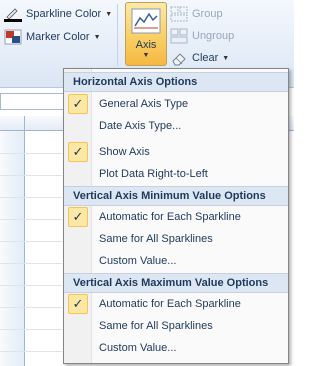  What do you see at coordinates (179, 36) in the screenshot?
I see `ungroup-icon` at bounding box center [179, 36].